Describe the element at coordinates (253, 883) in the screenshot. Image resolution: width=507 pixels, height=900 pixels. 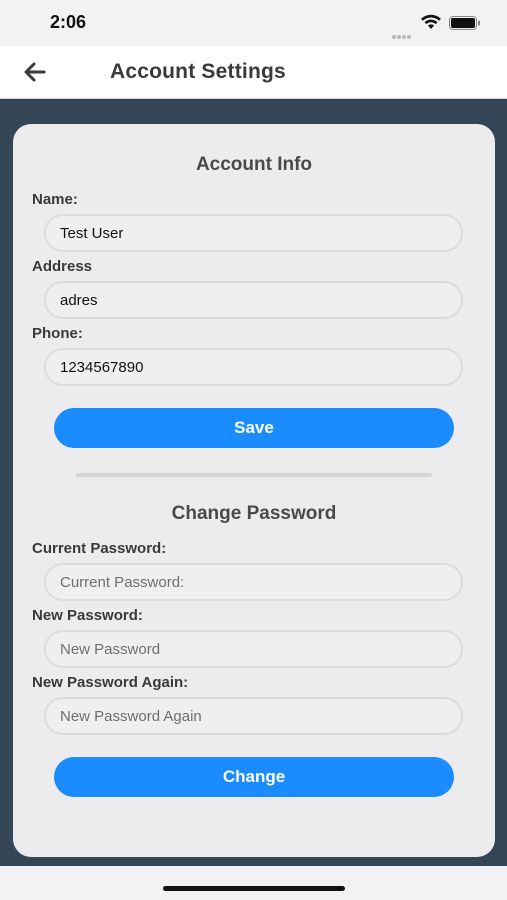
I see `bottom-bar` at that location.